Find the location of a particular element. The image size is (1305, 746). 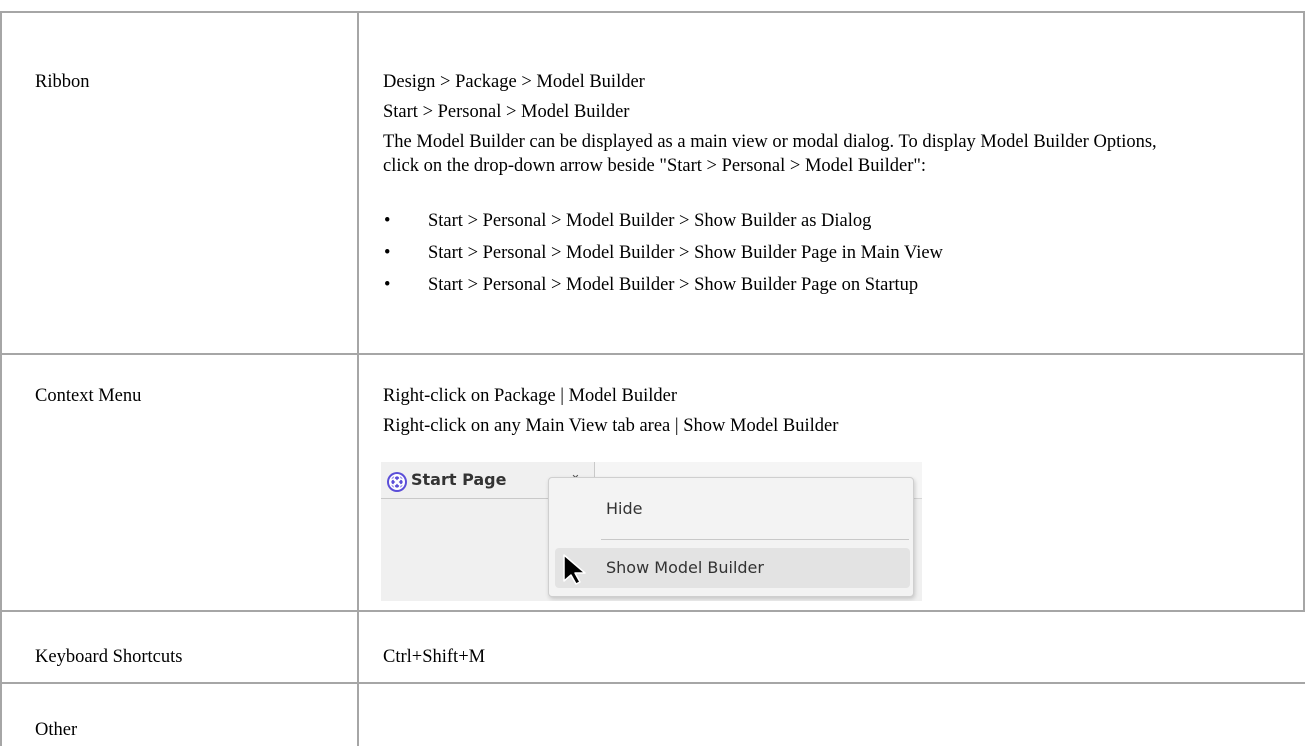

tab-label: Start Page is located at coordinates (459, 479).